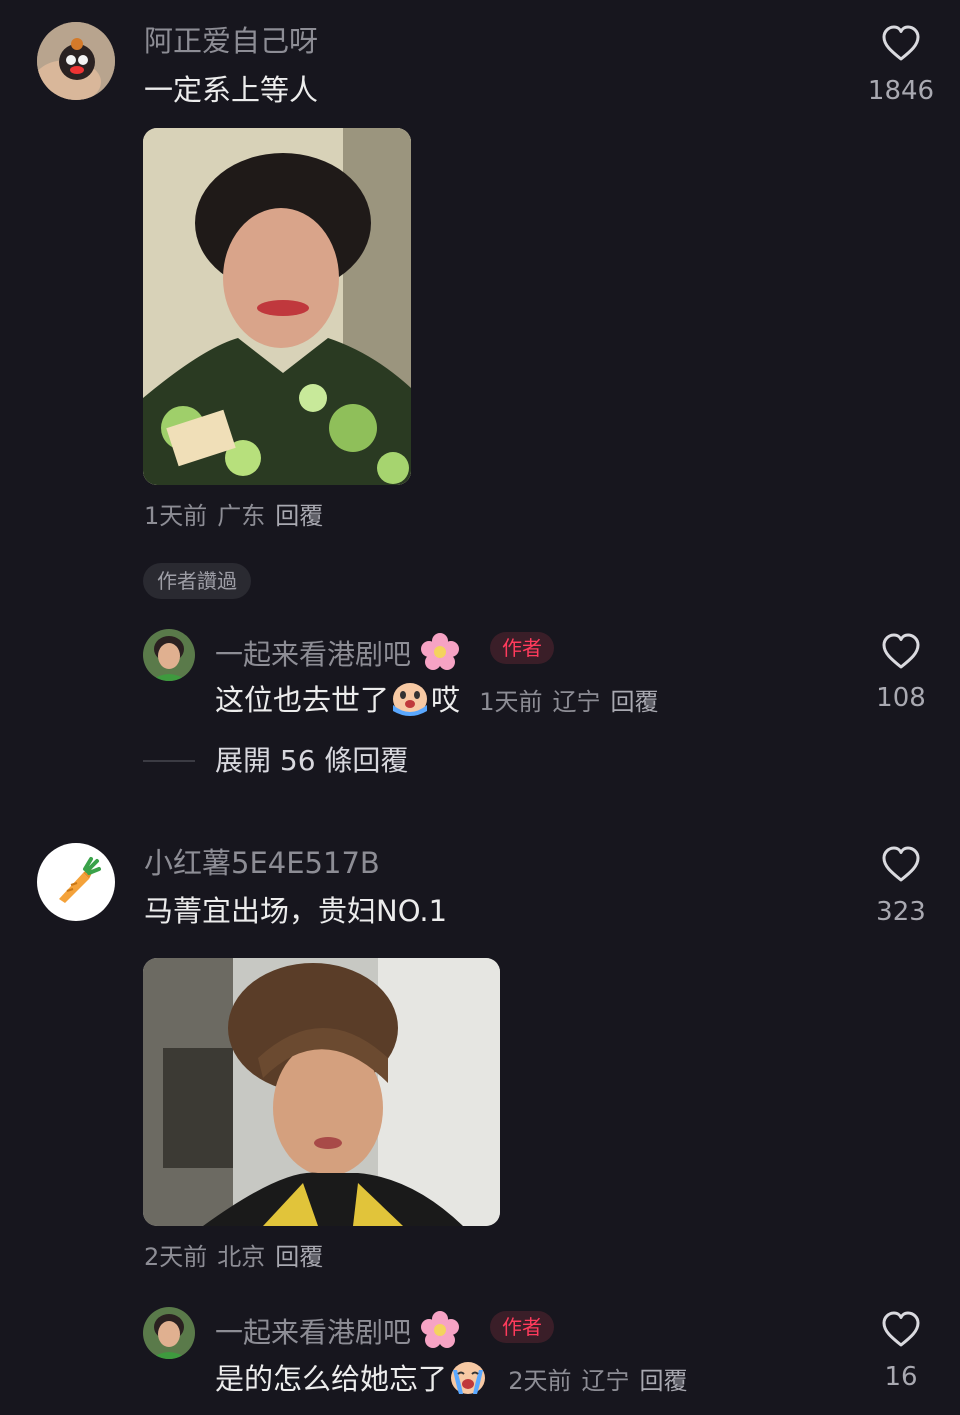  I want to click on reply-meta: 1天前 辽宁 回覆, so click(568, 702).